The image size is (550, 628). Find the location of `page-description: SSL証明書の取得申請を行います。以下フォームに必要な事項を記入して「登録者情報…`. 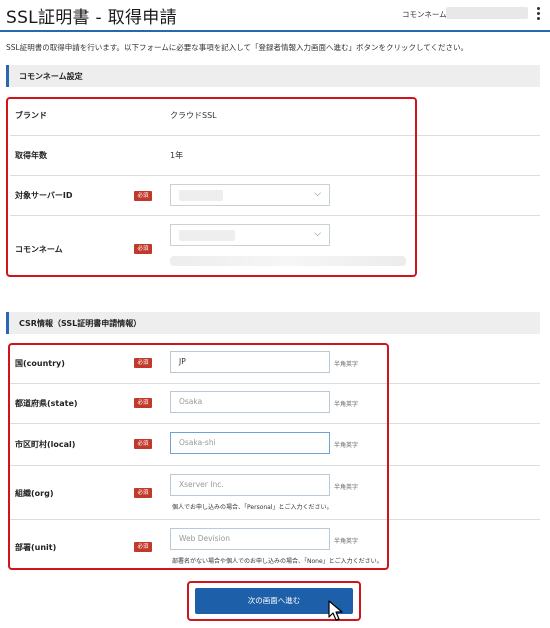

page-description: SSL証明書の取得申請を行います。以下フォームに必要な事項を記入して「登録者情報… is located at coordinates (237, 47).